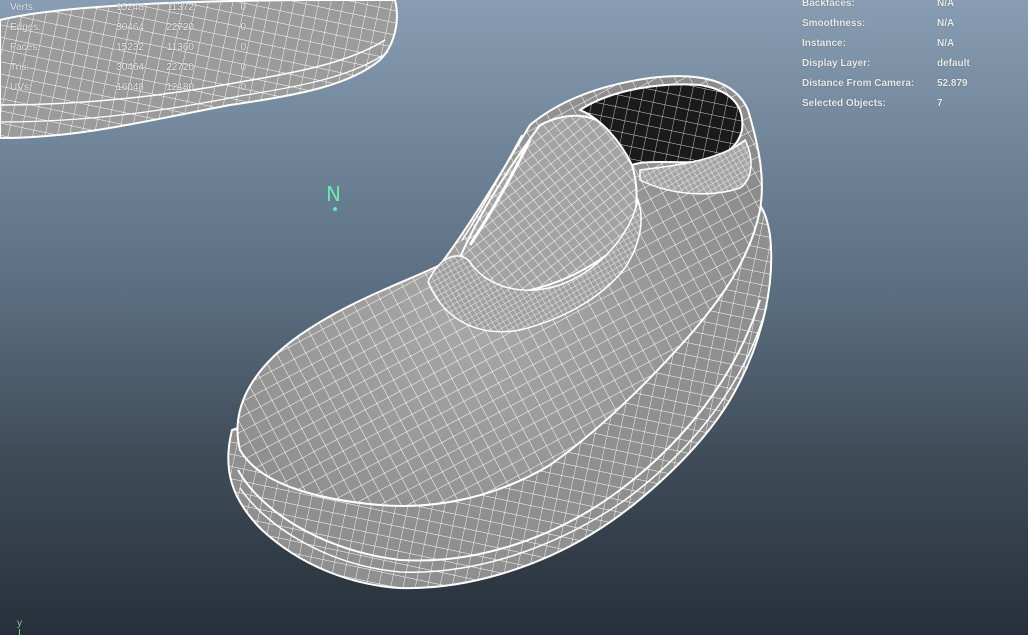 The width and height of the screenshot is (1028, 635). I want to click on hud-row-verts: Verts: 15248 11372 0, so click(128, 9).